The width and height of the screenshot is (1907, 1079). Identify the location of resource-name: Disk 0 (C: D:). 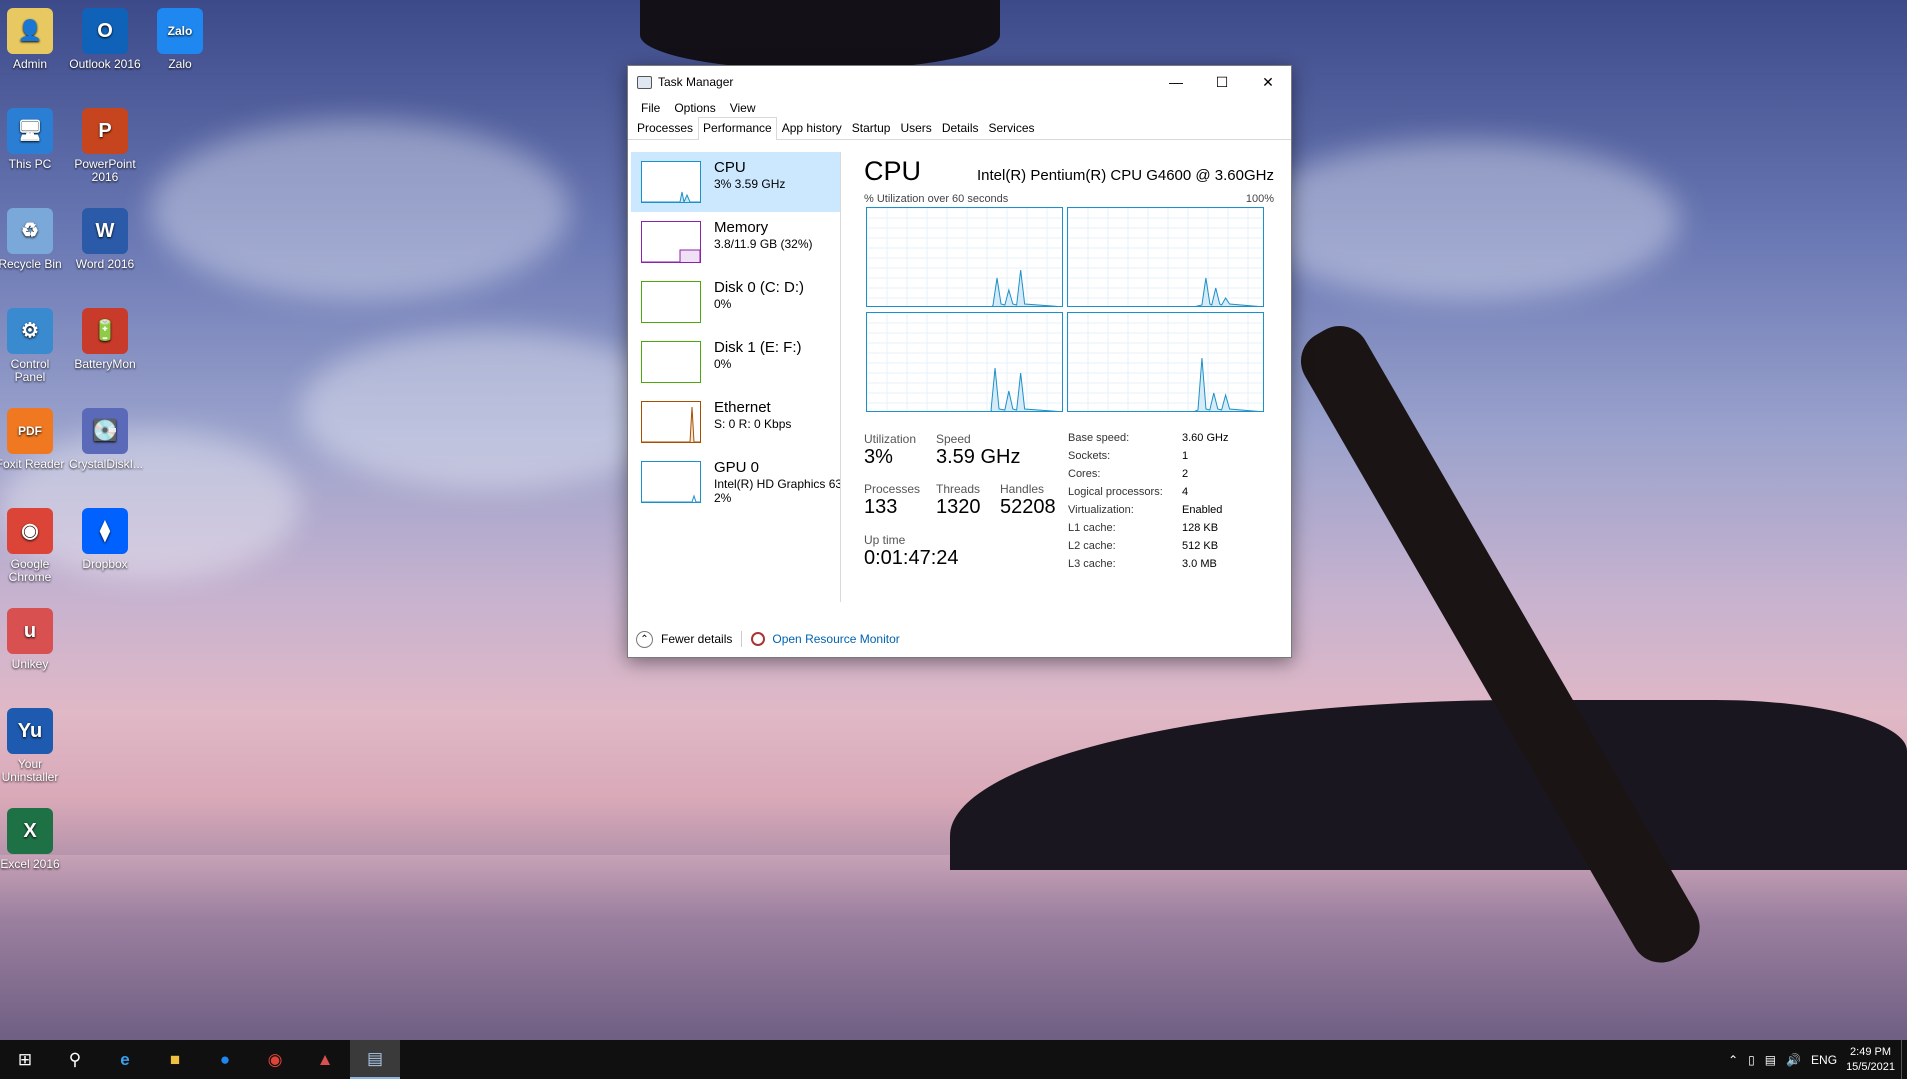
(759, 287).